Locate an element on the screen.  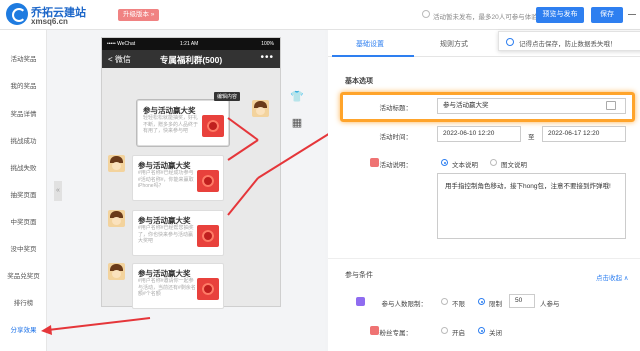
share-card: 参与活动赢大奖 #用户名称#已经成功参与#活动名称#，你能来赢取iPhone吗？ is located at coordinates (178, 178).